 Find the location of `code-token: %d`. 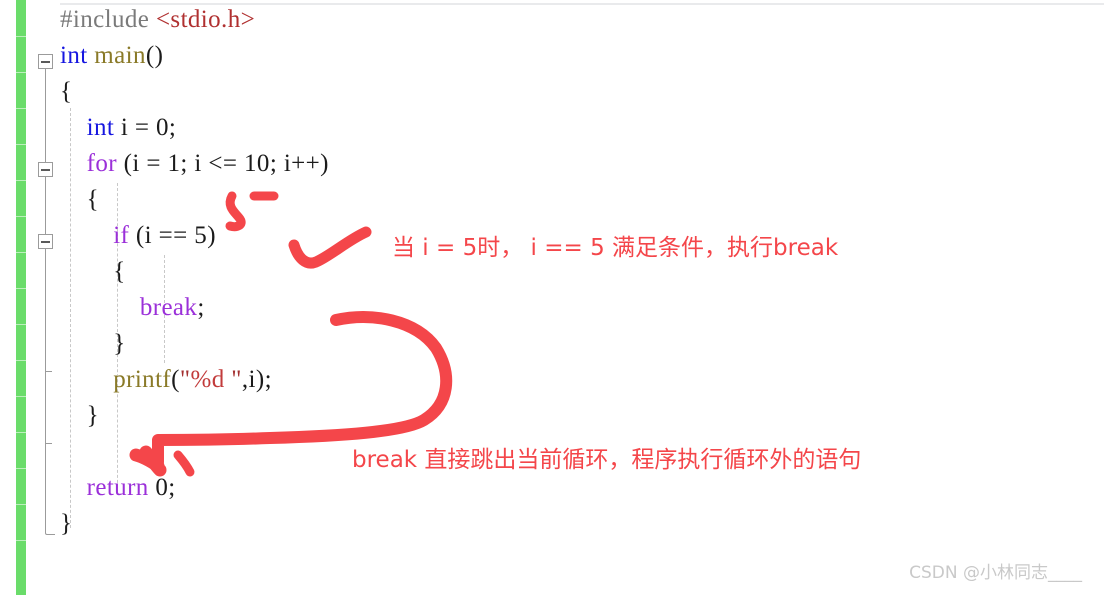

code-token: %d is located at coordinates (207, 379).